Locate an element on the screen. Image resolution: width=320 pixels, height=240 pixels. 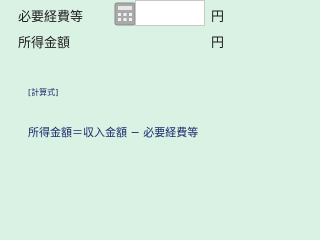
income-label: 所得金額 is located at coordinates (44, 43).